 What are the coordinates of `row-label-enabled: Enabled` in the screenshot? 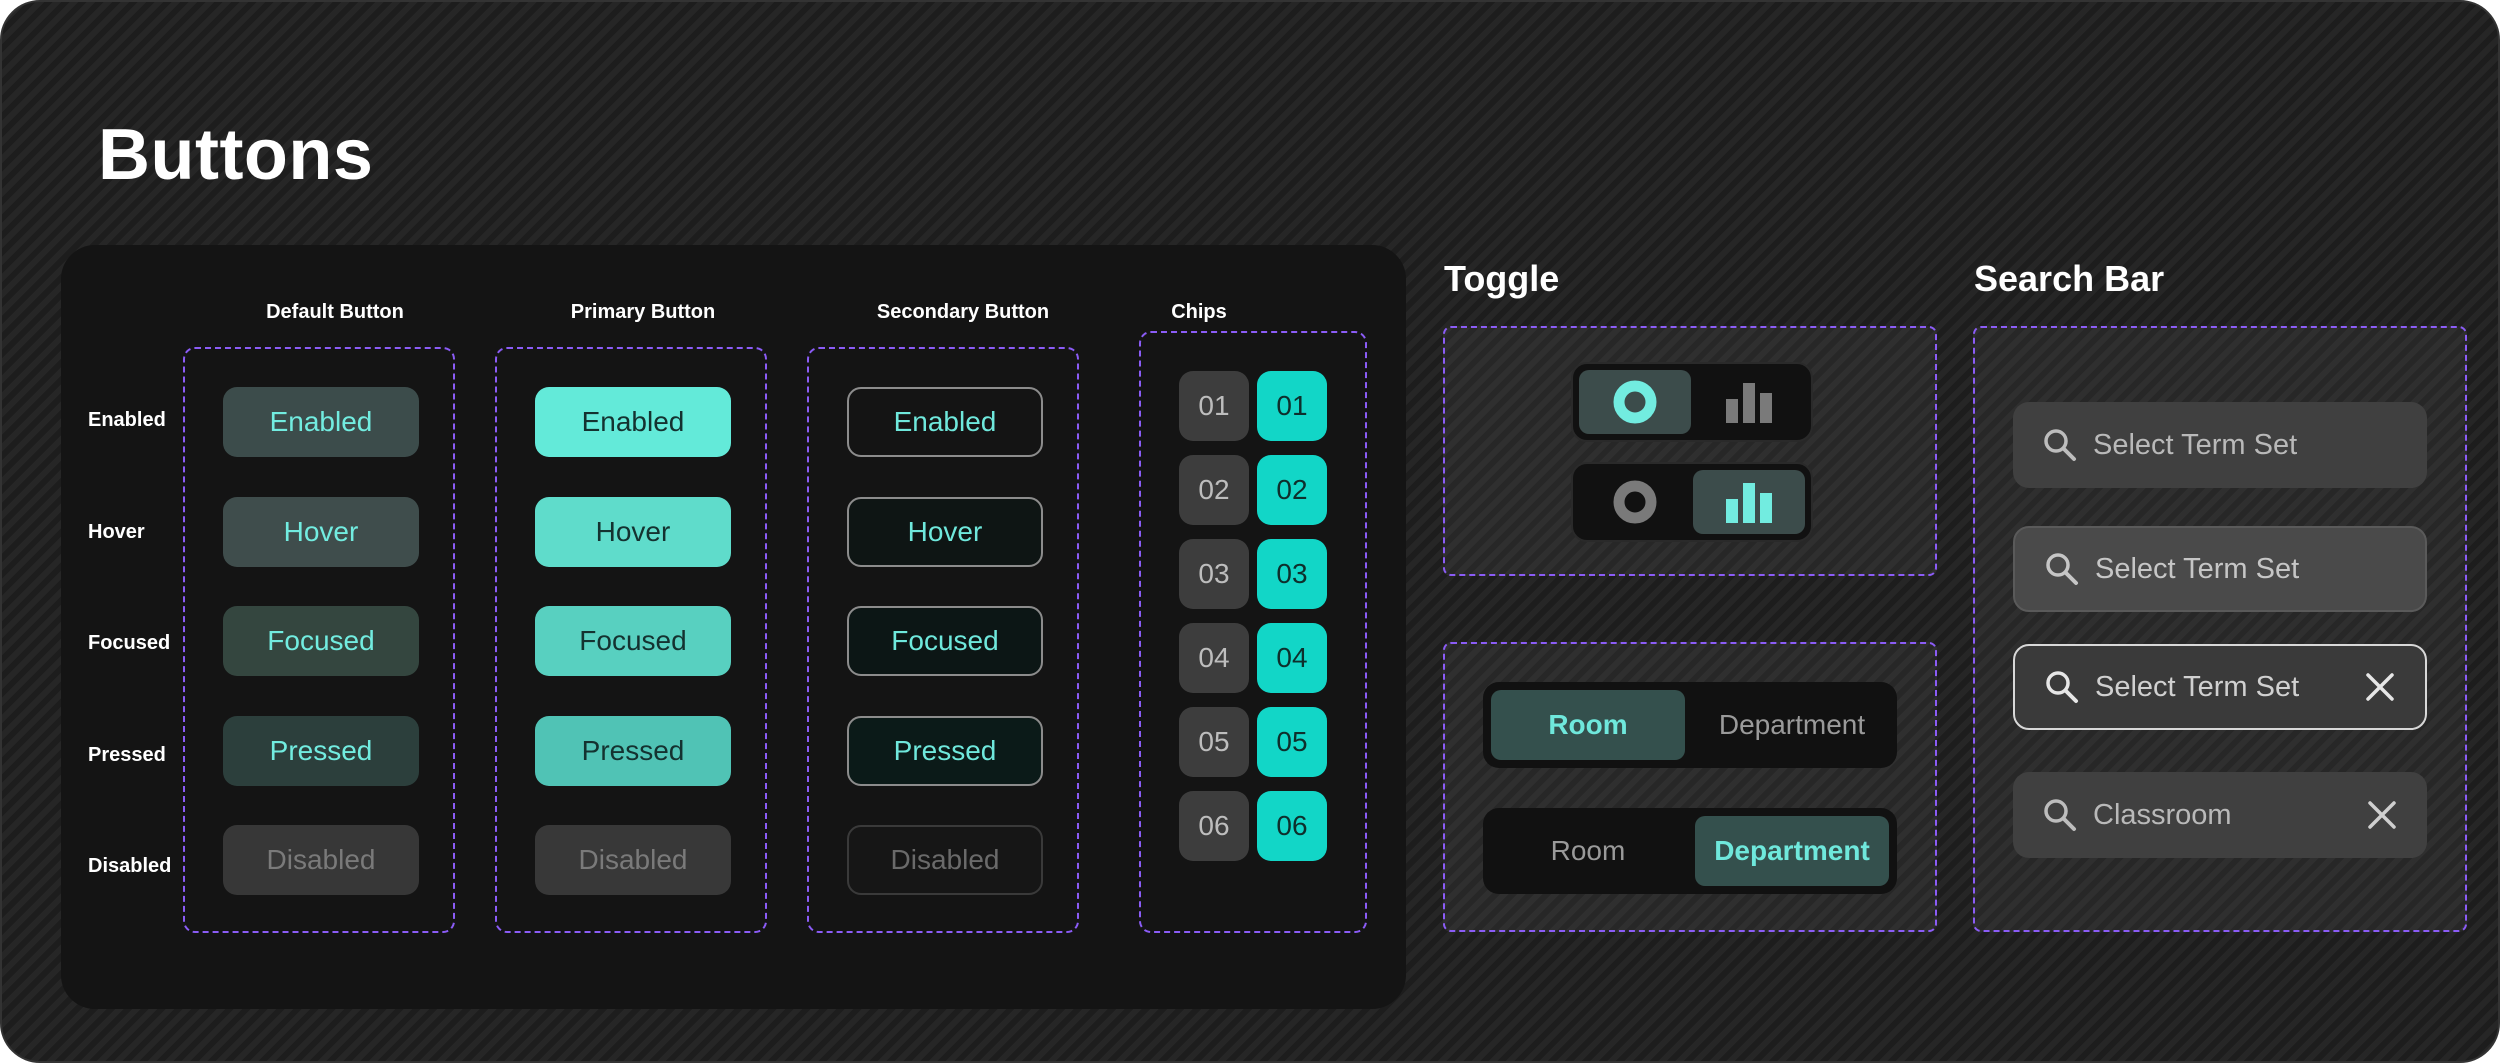 It's located at (127, 420).